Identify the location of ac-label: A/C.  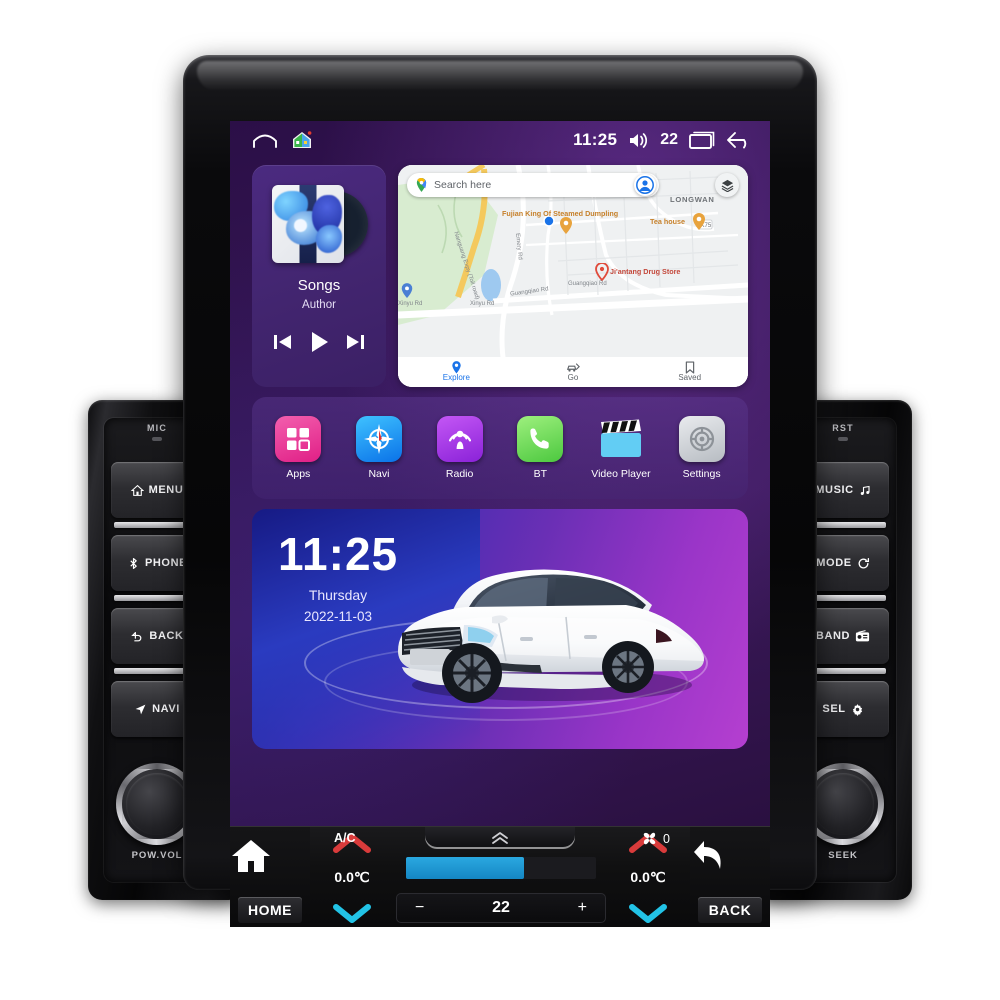
(345, 838).